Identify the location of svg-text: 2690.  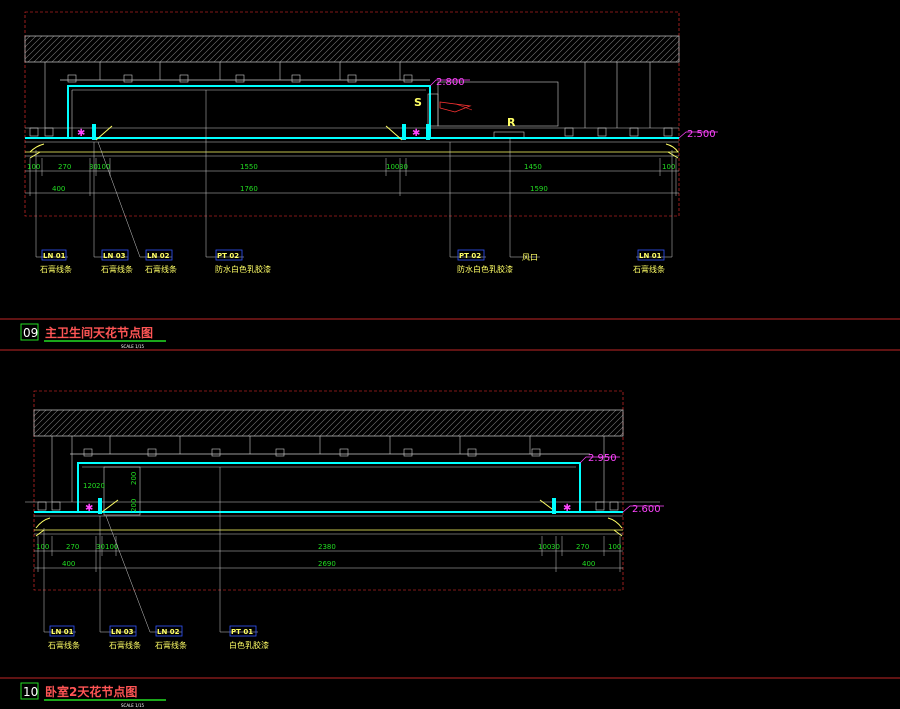
(327, 564).